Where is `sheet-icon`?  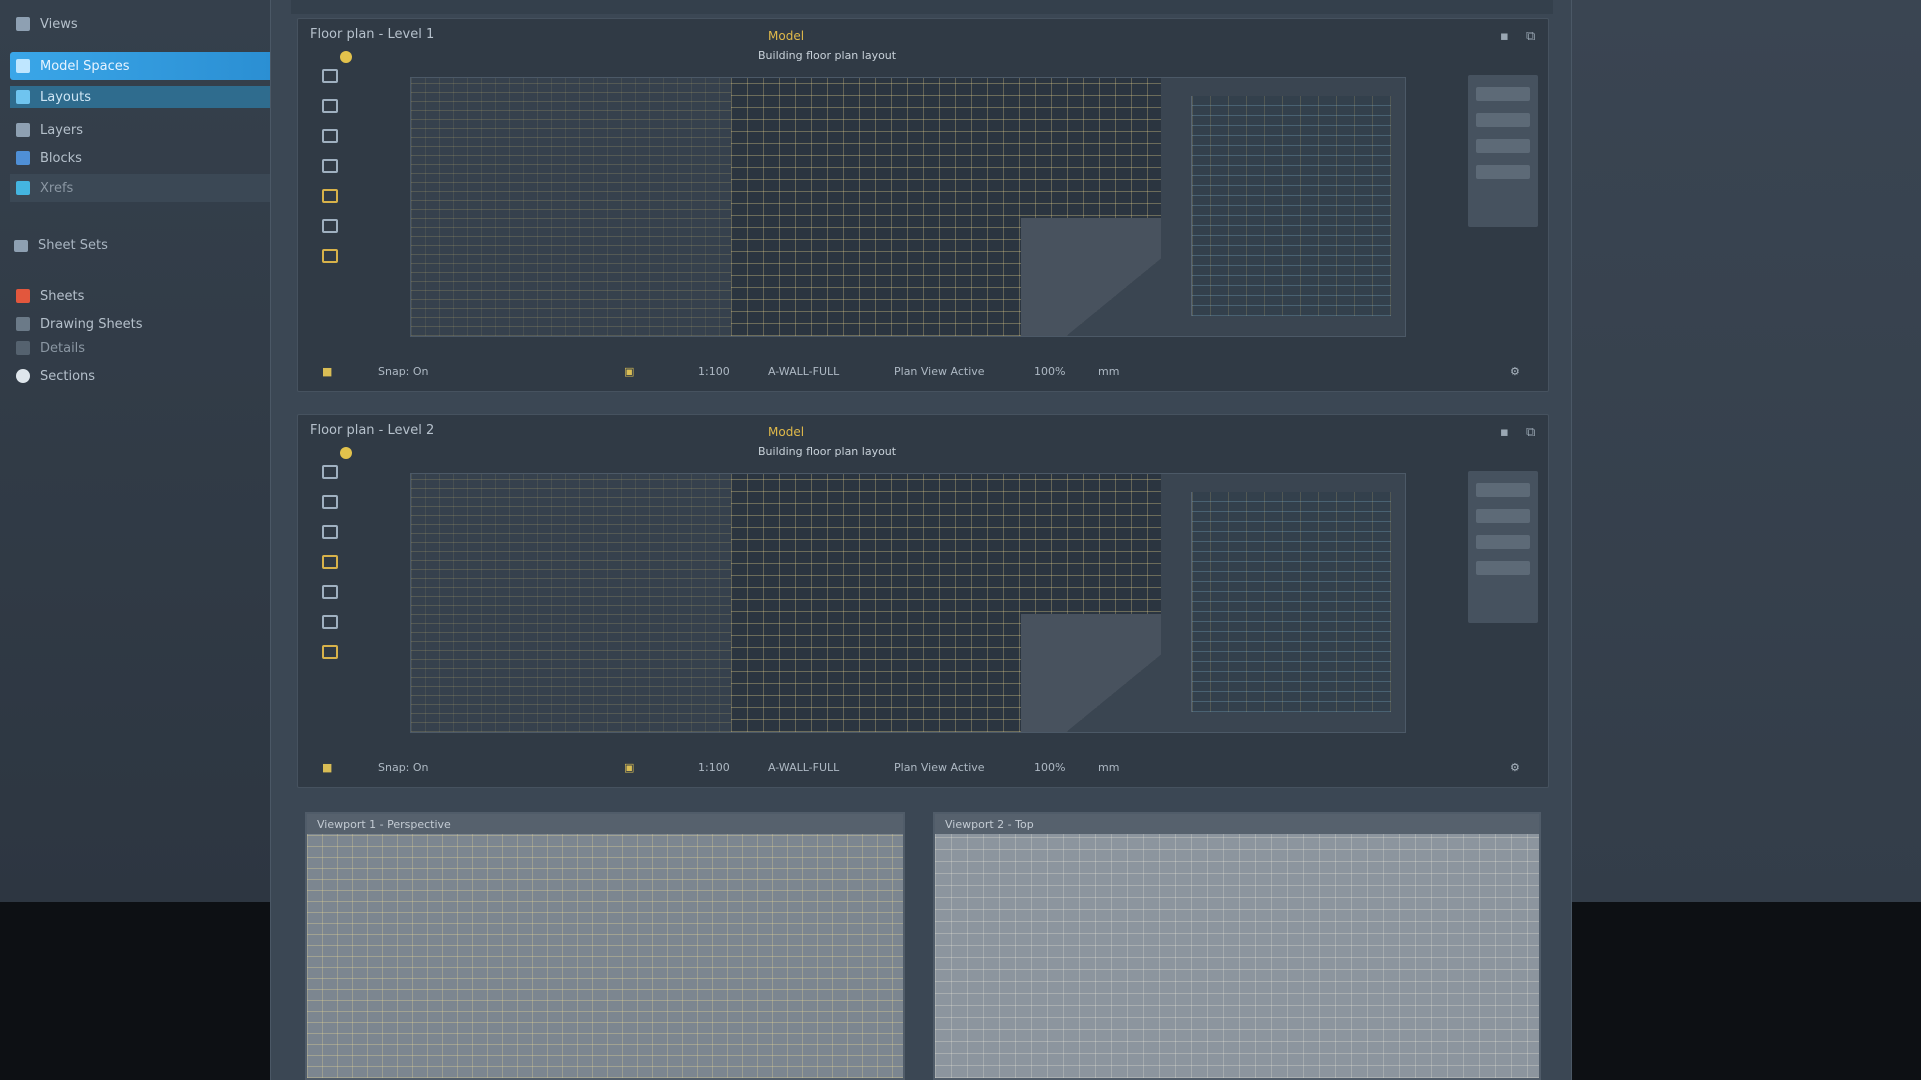 sheet-icon is located at coordinates (23, 296).